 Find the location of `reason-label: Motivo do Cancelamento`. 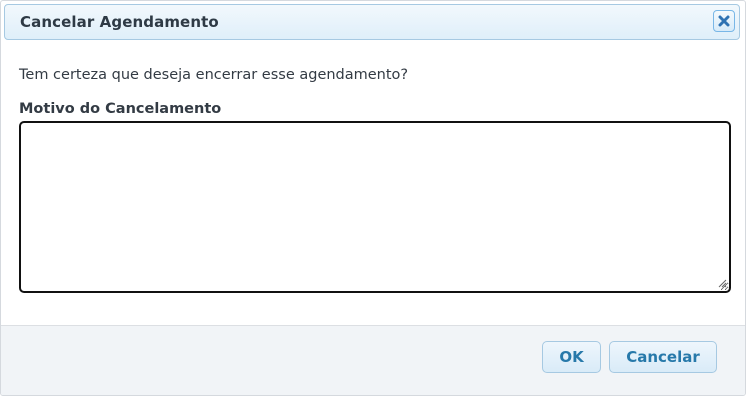

reason-label: Motivo do Cancelamento is located at coordinates (120, 109).